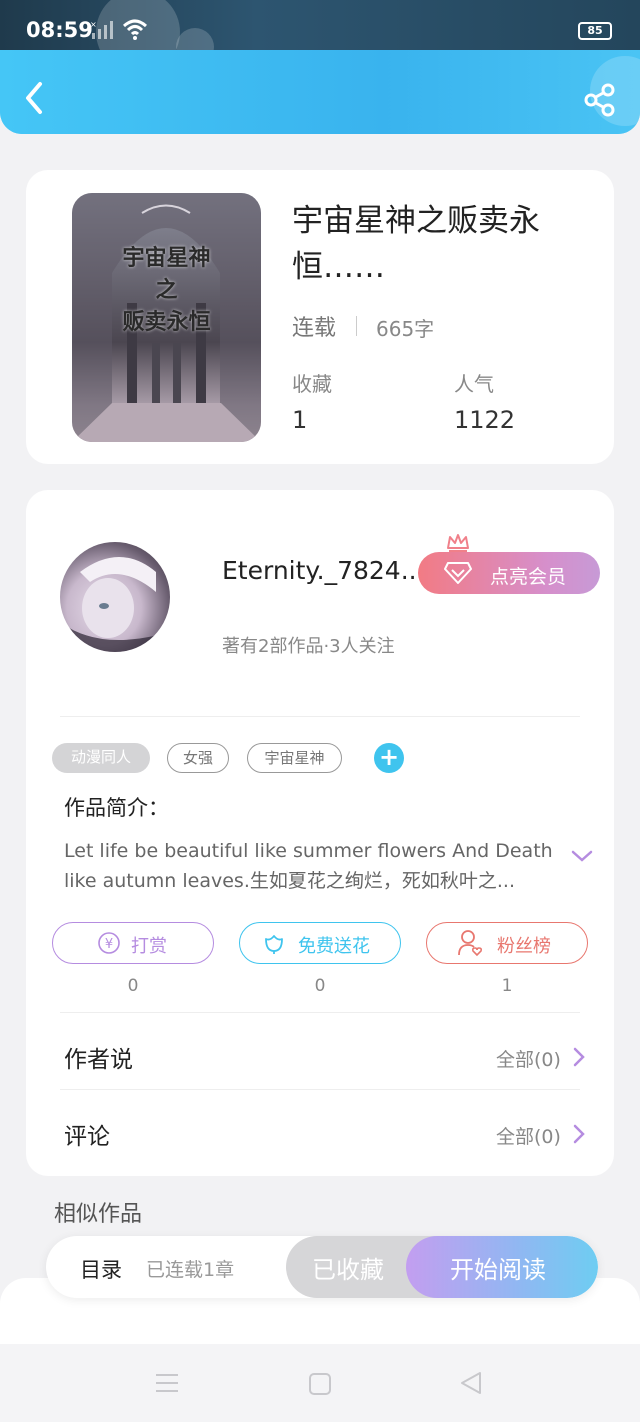 Image resolution: width=640 pixels, height=1422 pixels. I want to click on book-status: 连载, so click(314, 328).